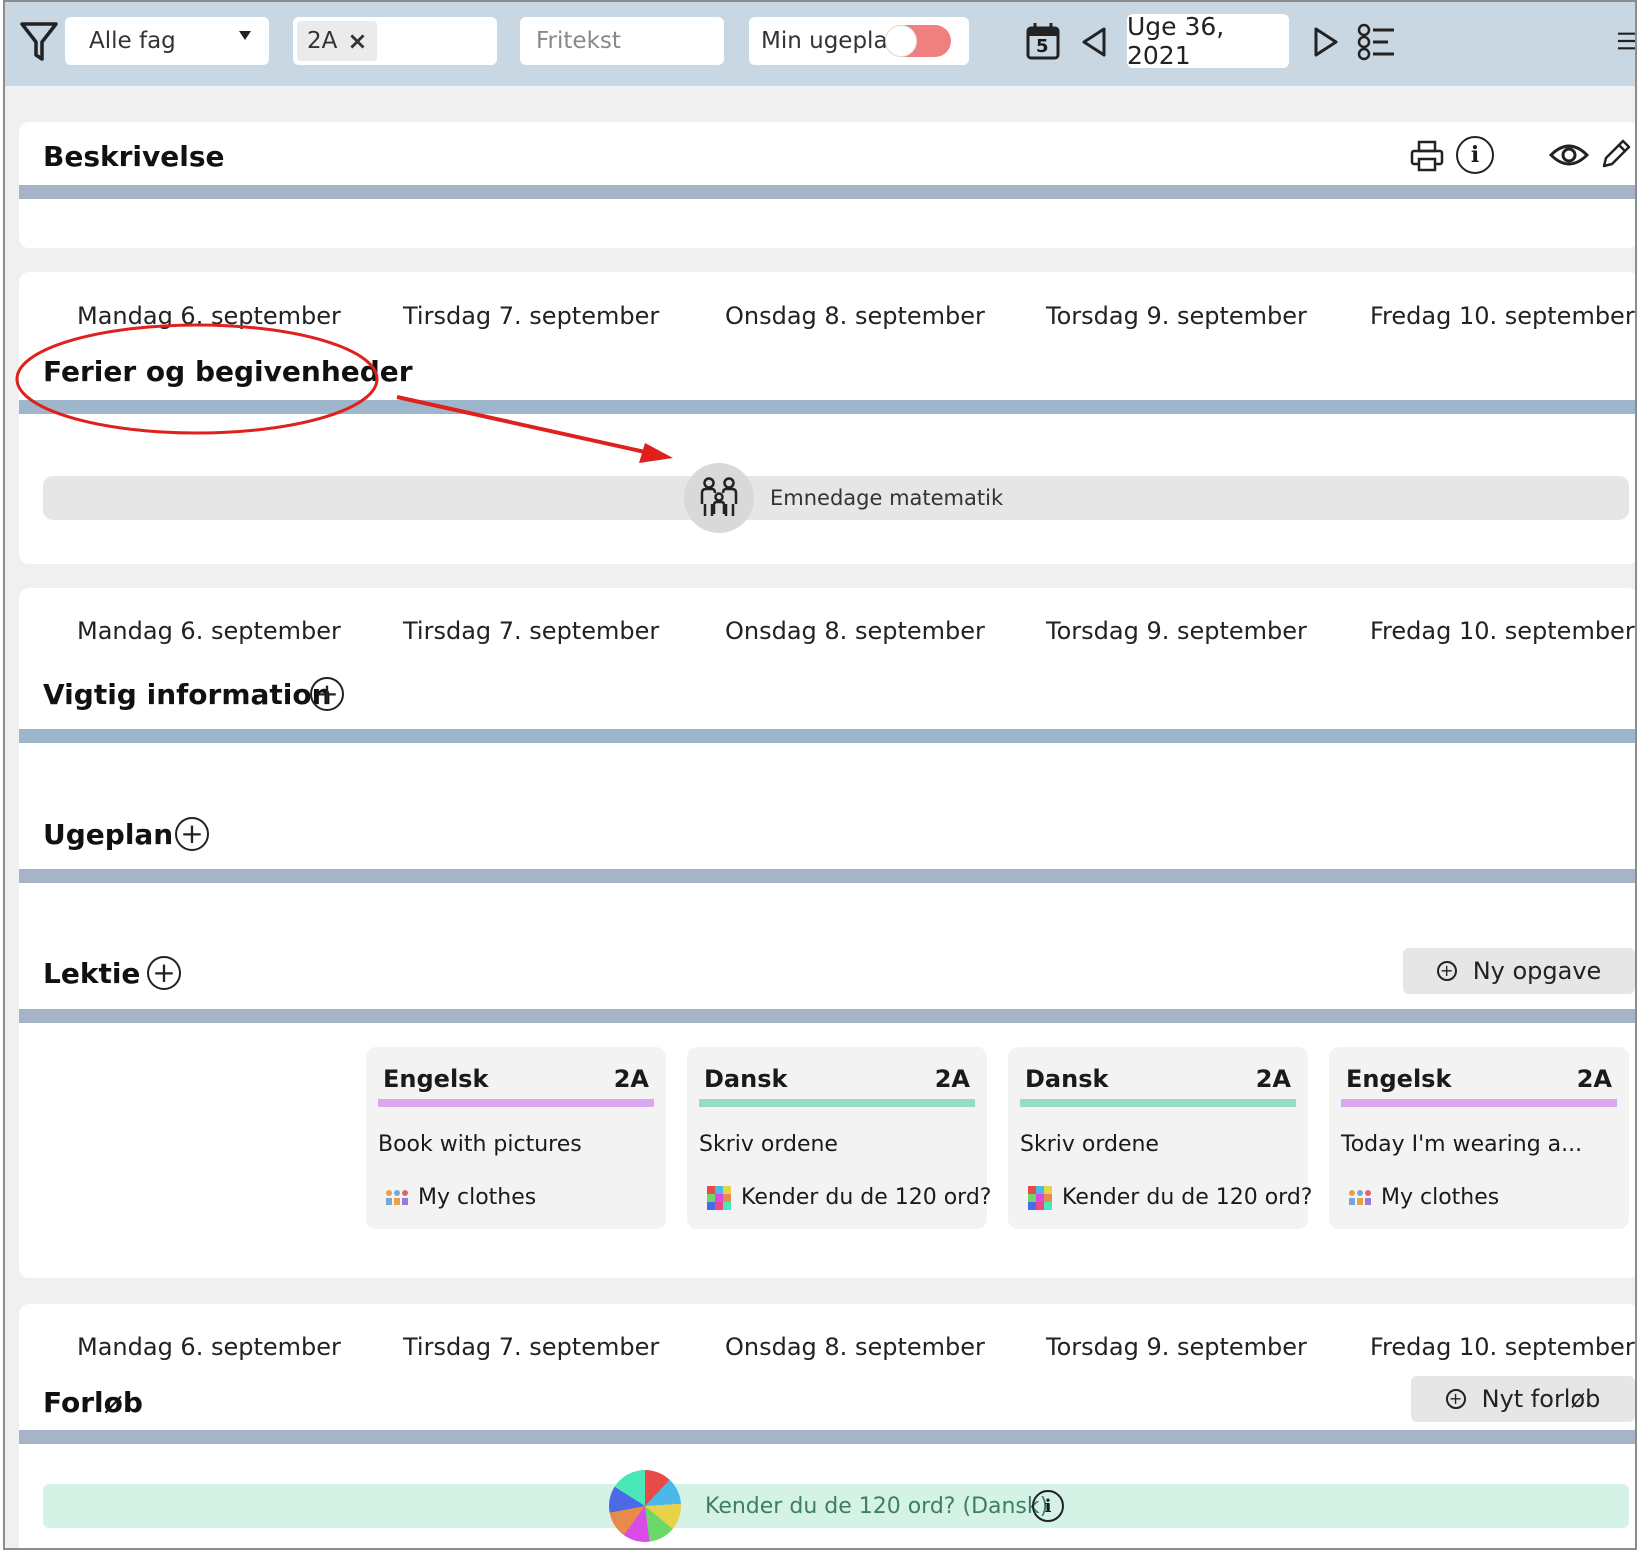 Image resolution: width=1640 pixels, height=1553 pixels. What do you see at coordinates (197, 379) in the screenshot?
I see `annotation-circle` at bounding box center [197, 379].